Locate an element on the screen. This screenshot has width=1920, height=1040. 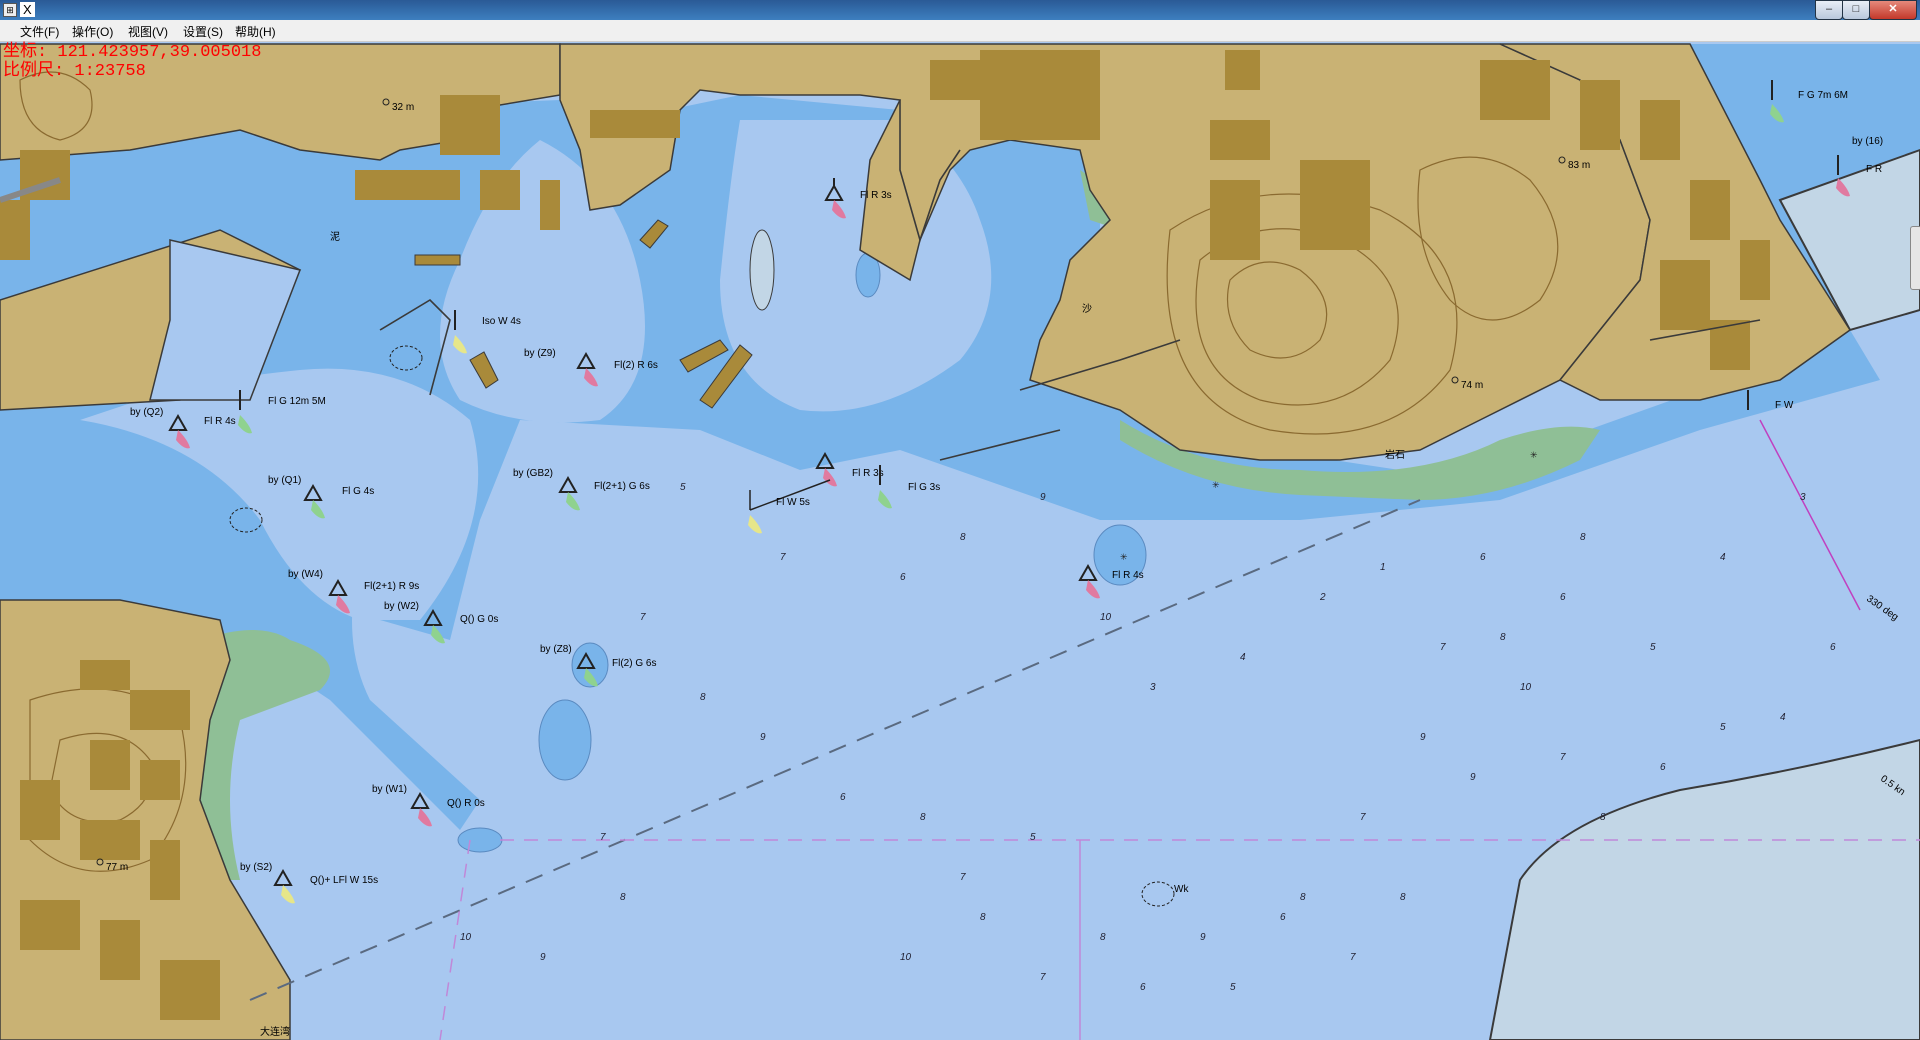
buoy-label: by (W2) is located at coordinates (401, 606).